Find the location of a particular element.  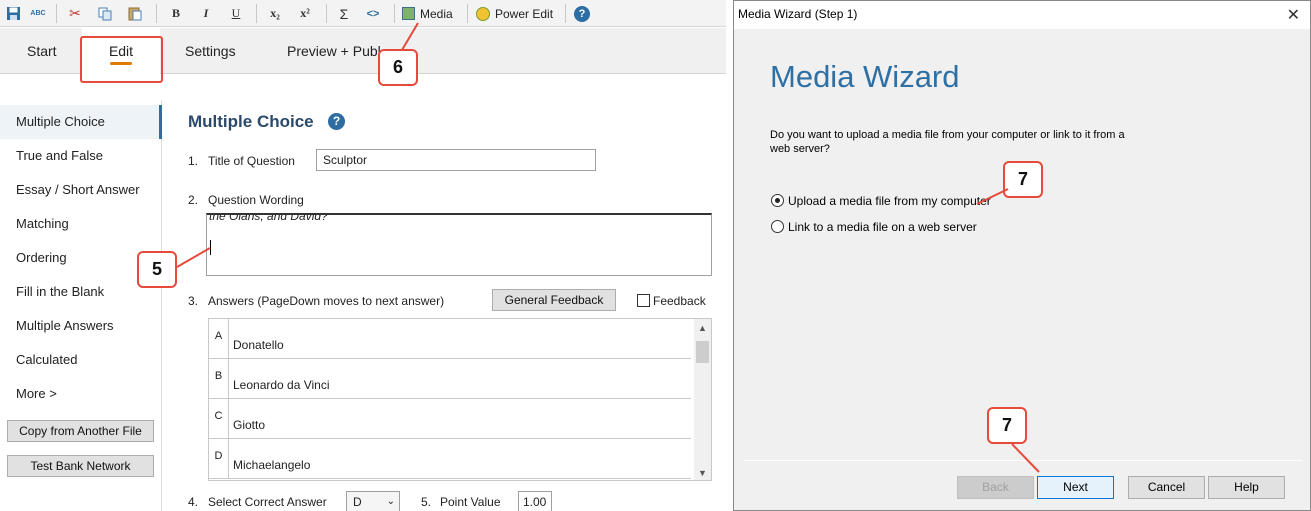

sidebar-item-calculated: Calculated is located at coordinates (81, 360).